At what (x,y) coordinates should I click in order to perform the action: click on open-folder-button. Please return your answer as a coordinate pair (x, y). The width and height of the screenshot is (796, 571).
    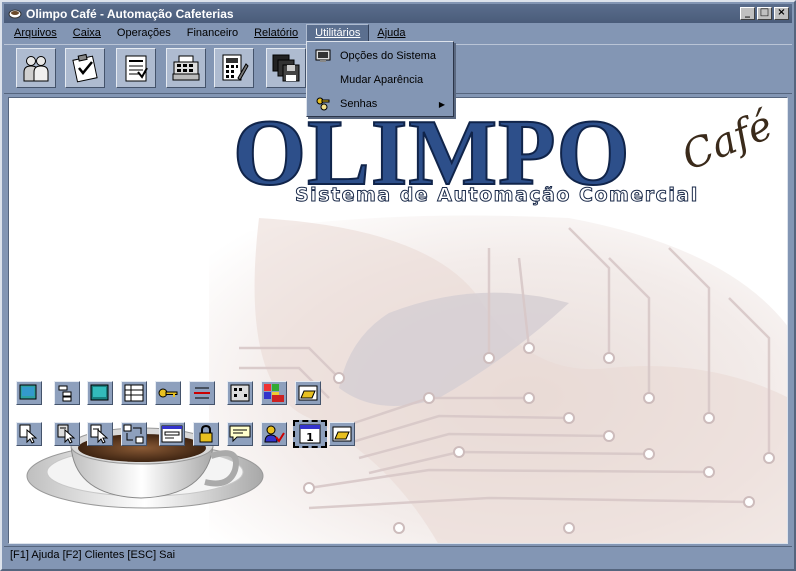
    Looking at the image, I should click on (308, 393).